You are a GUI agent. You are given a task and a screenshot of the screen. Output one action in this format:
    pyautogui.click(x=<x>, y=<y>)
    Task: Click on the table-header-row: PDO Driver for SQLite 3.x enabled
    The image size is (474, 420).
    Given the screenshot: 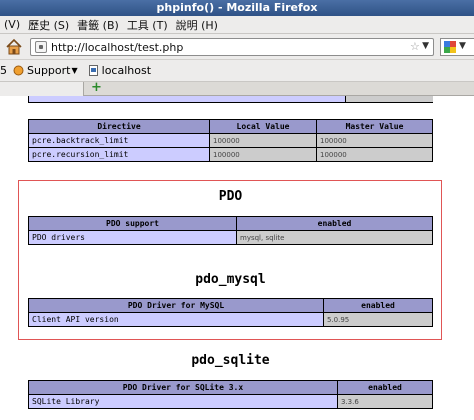 What is the action you would take?
    pyautogui.click(x=230, y=387)
    